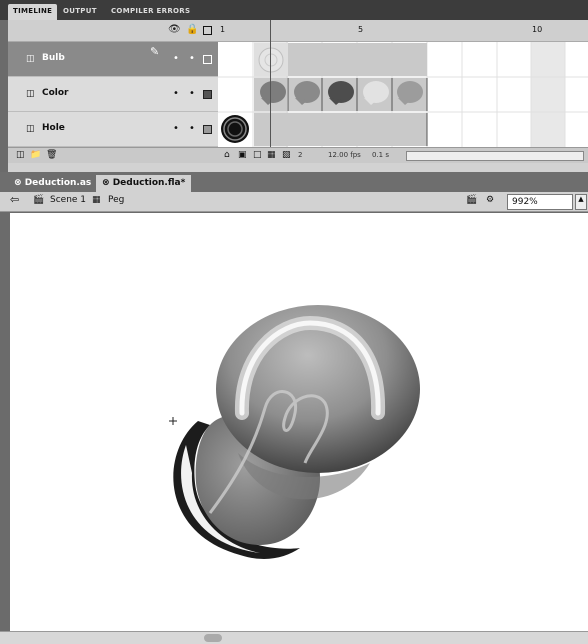 The image size is (588, 644). I want to click on elapsed-time: 0.1 s, so click(381, 155).